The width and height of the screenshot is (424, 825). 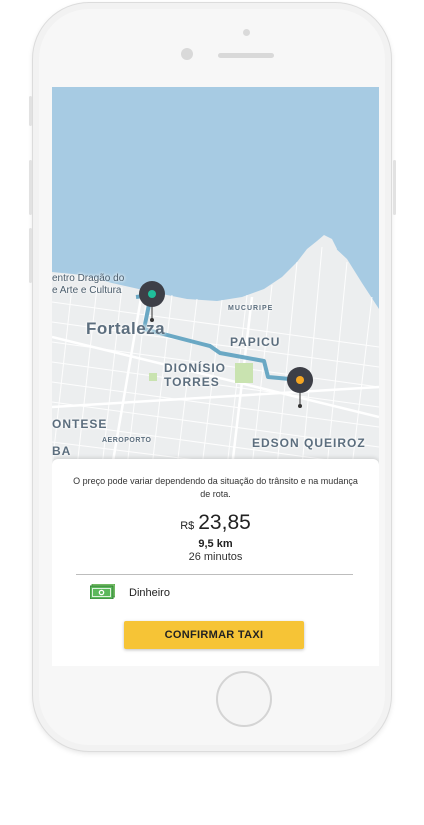 I want to click on cash-icon, so click(x=102, y=591).